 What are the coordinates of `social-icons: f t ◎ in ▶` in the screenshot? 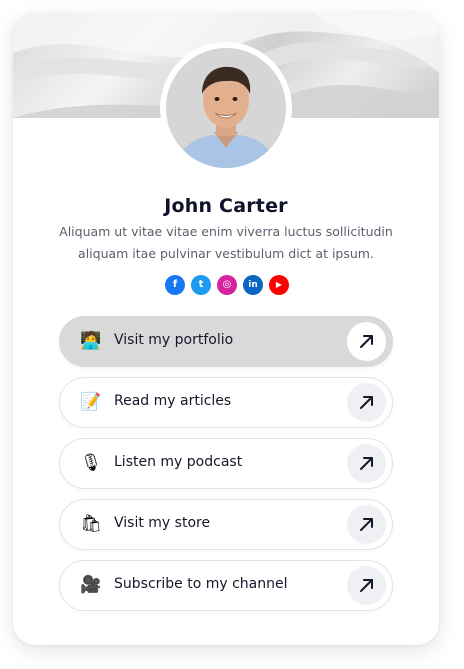 It's located at (227, 285).